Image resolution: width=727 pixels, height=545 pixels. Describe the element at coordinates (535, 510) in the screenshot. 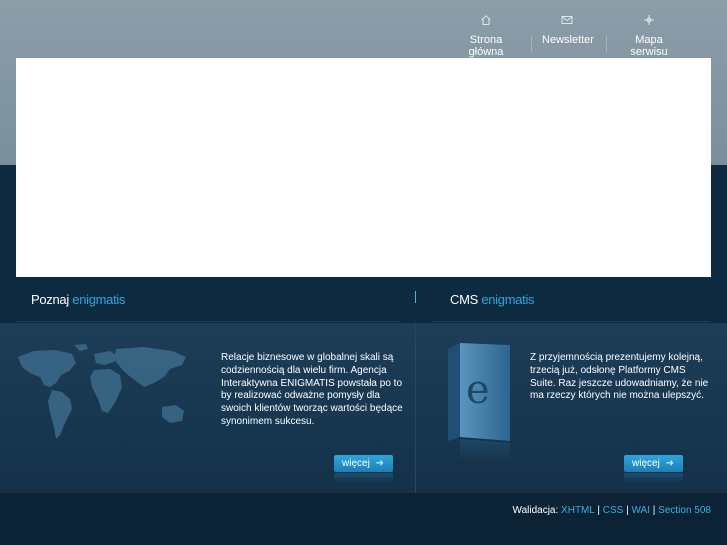

I see `validation-label: Walidacja:` at that location.